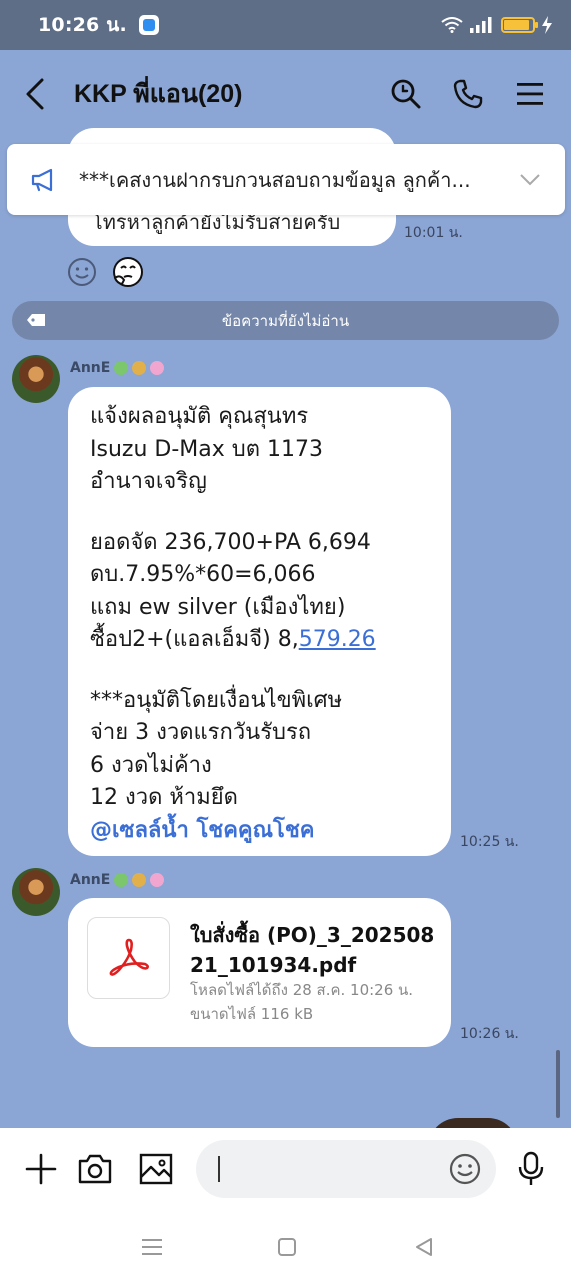 This screenshot has height=1280, width=571. Describe the element at coordinates (252, 1014) in the screenshot. I see `file-size: ขนาดไฟล์ 116 kB` at that location.